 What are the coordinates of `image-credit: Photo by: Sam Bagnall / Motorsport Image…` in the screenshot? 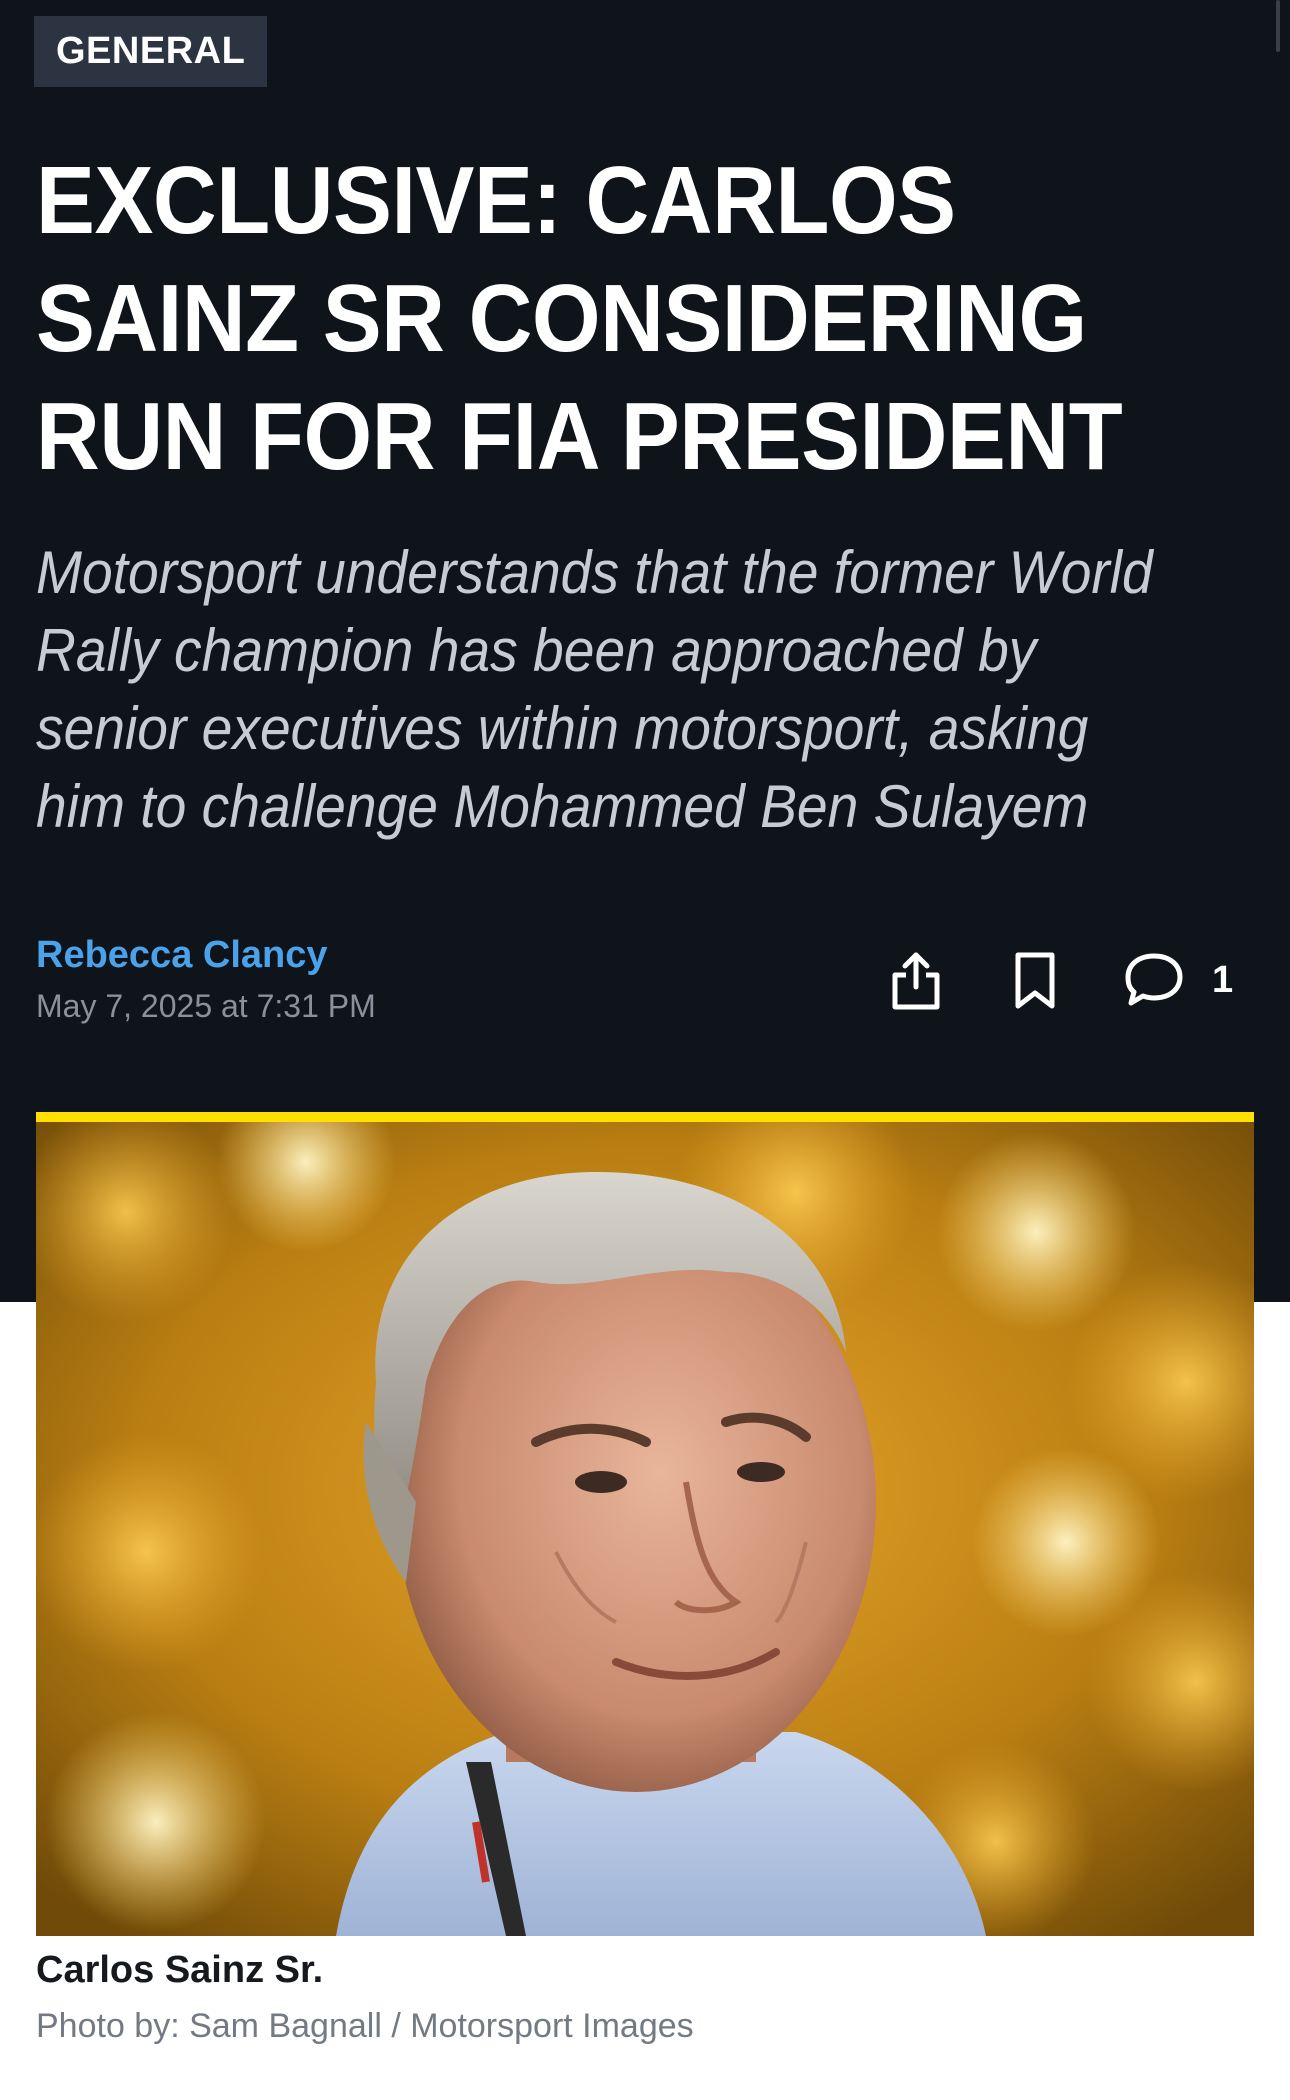 It's located at (365, 2026).